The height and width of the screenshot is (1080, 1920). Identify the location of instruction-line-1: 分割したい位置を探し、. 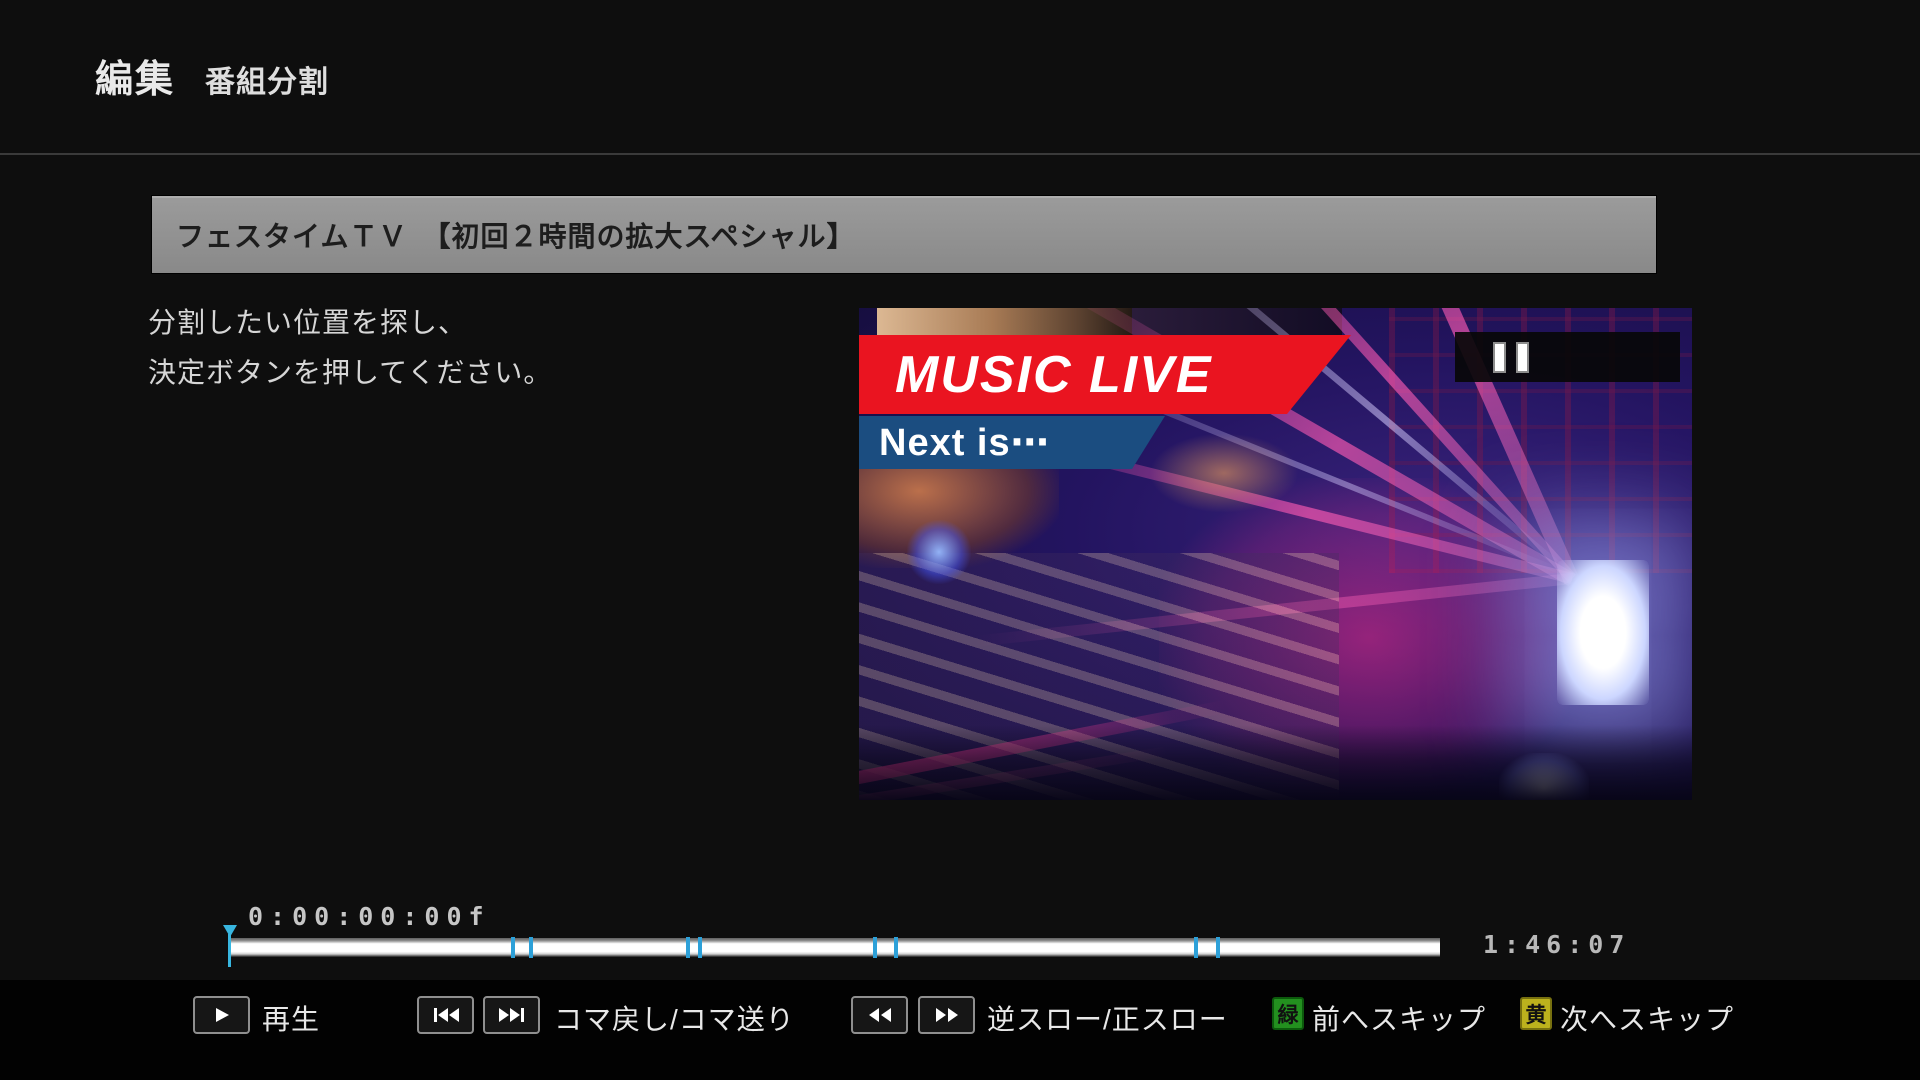
(308, 322).